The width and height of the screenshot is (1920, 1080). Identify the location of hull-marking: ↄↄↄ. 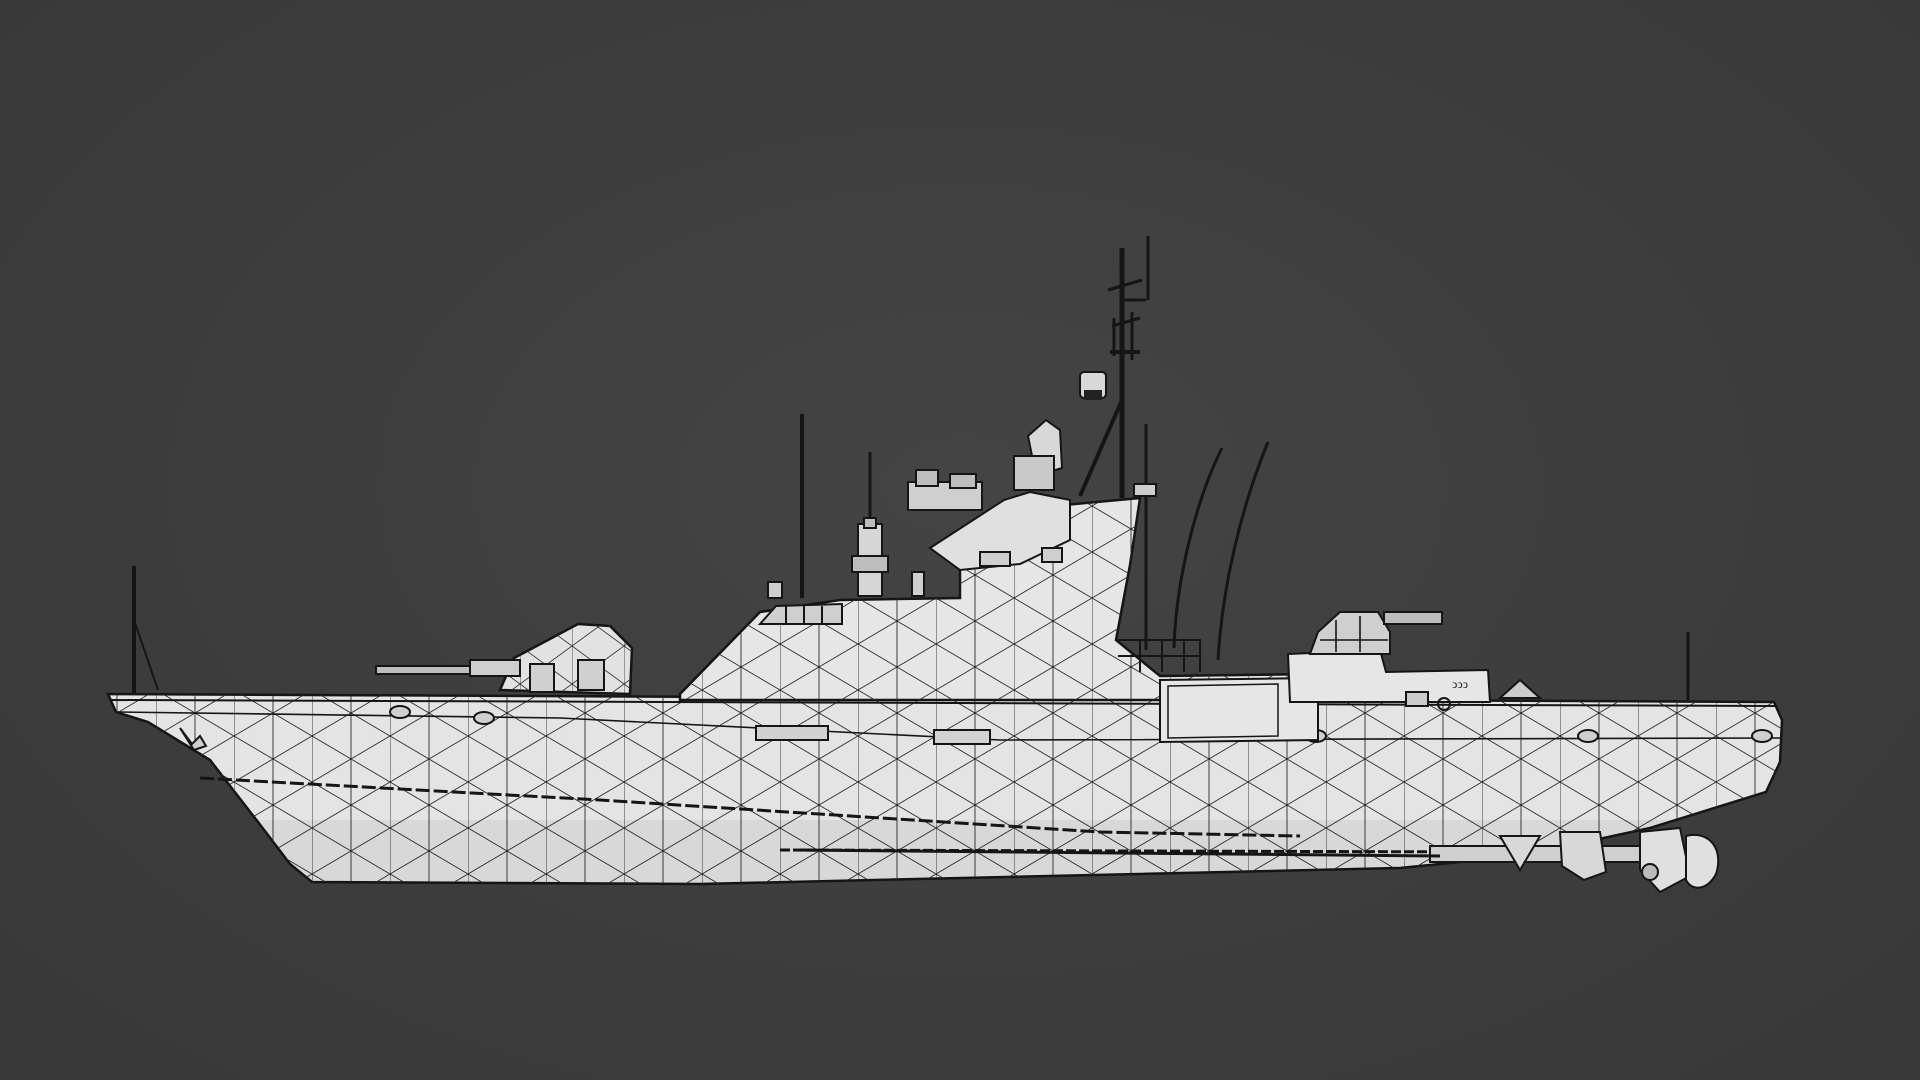
(1460, 684).